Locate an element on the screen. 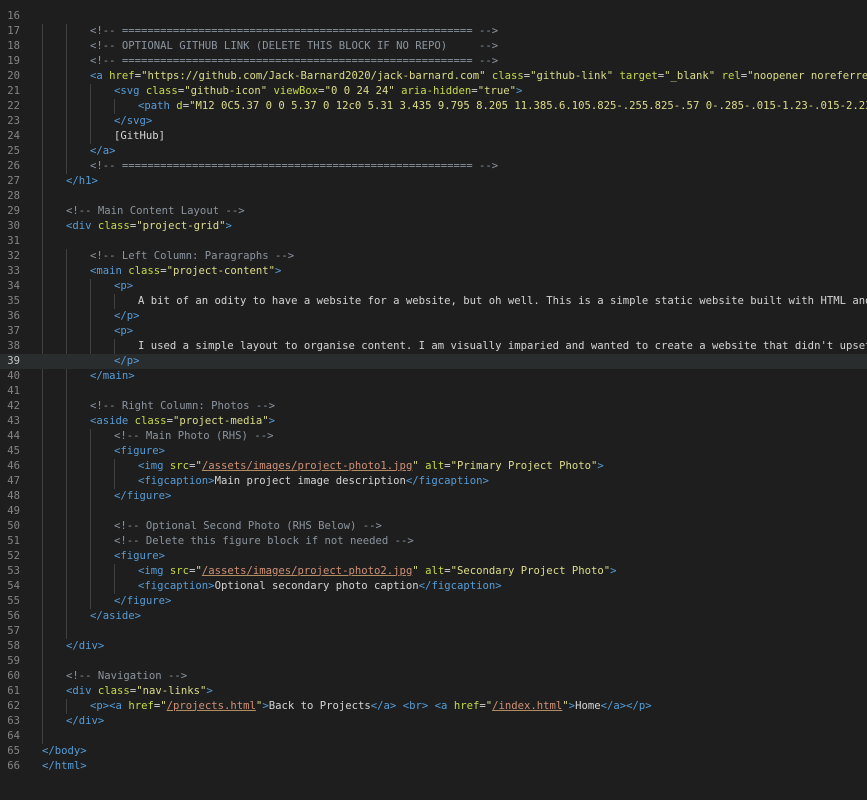 The width and height of the screenshot is (867, 800). code-line: 60 <!-- Navigation --> is located at coordinates (433, 676).